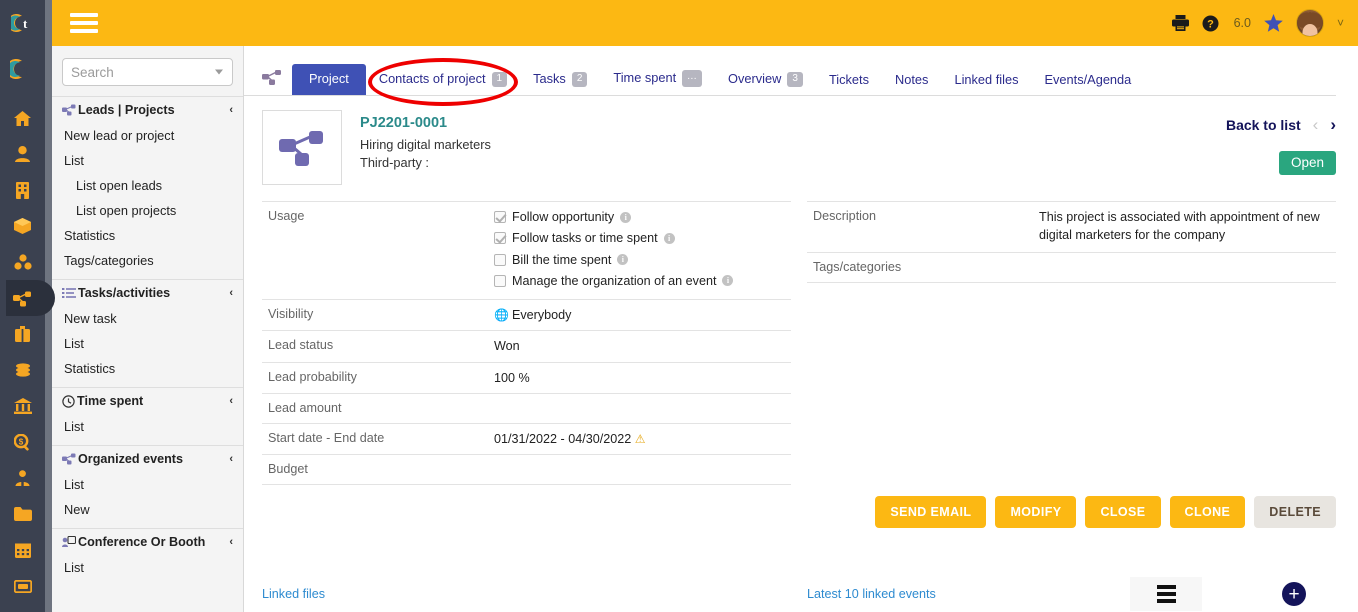 This screenshot has height=612, width=1358. Describe the element at coordinates (541, 315) in the screenshot. I see `visibility-value: Everybody` at that location.